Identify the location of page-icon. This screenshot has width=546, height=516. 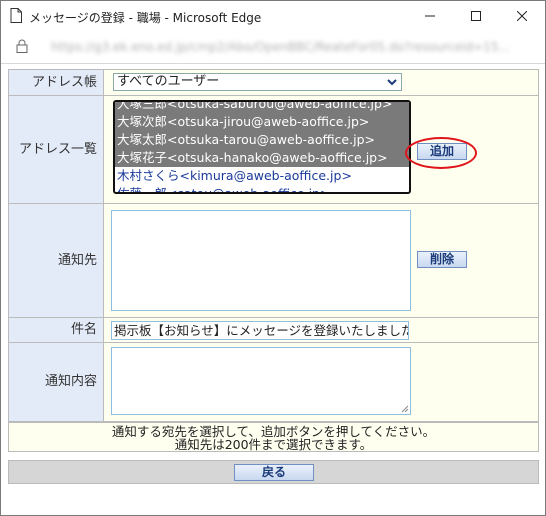
(16, 15).